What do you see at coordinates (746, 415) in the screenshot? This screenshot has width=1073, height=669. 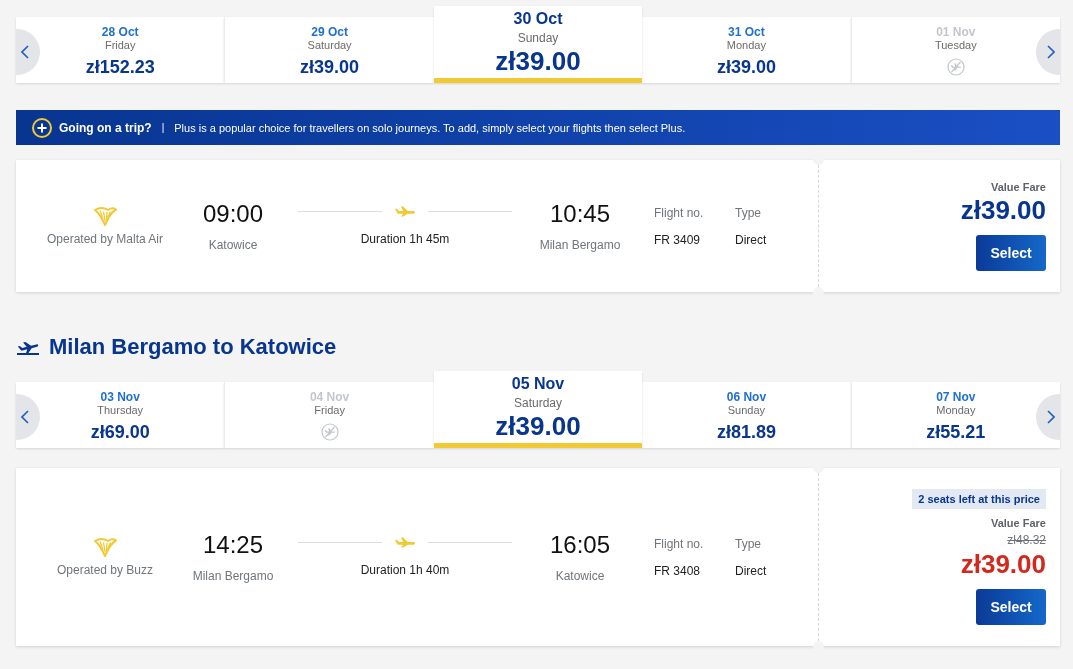 I see `date-tab: 06 Nov Sunday zł81.89` at bounding box center [746, 415].